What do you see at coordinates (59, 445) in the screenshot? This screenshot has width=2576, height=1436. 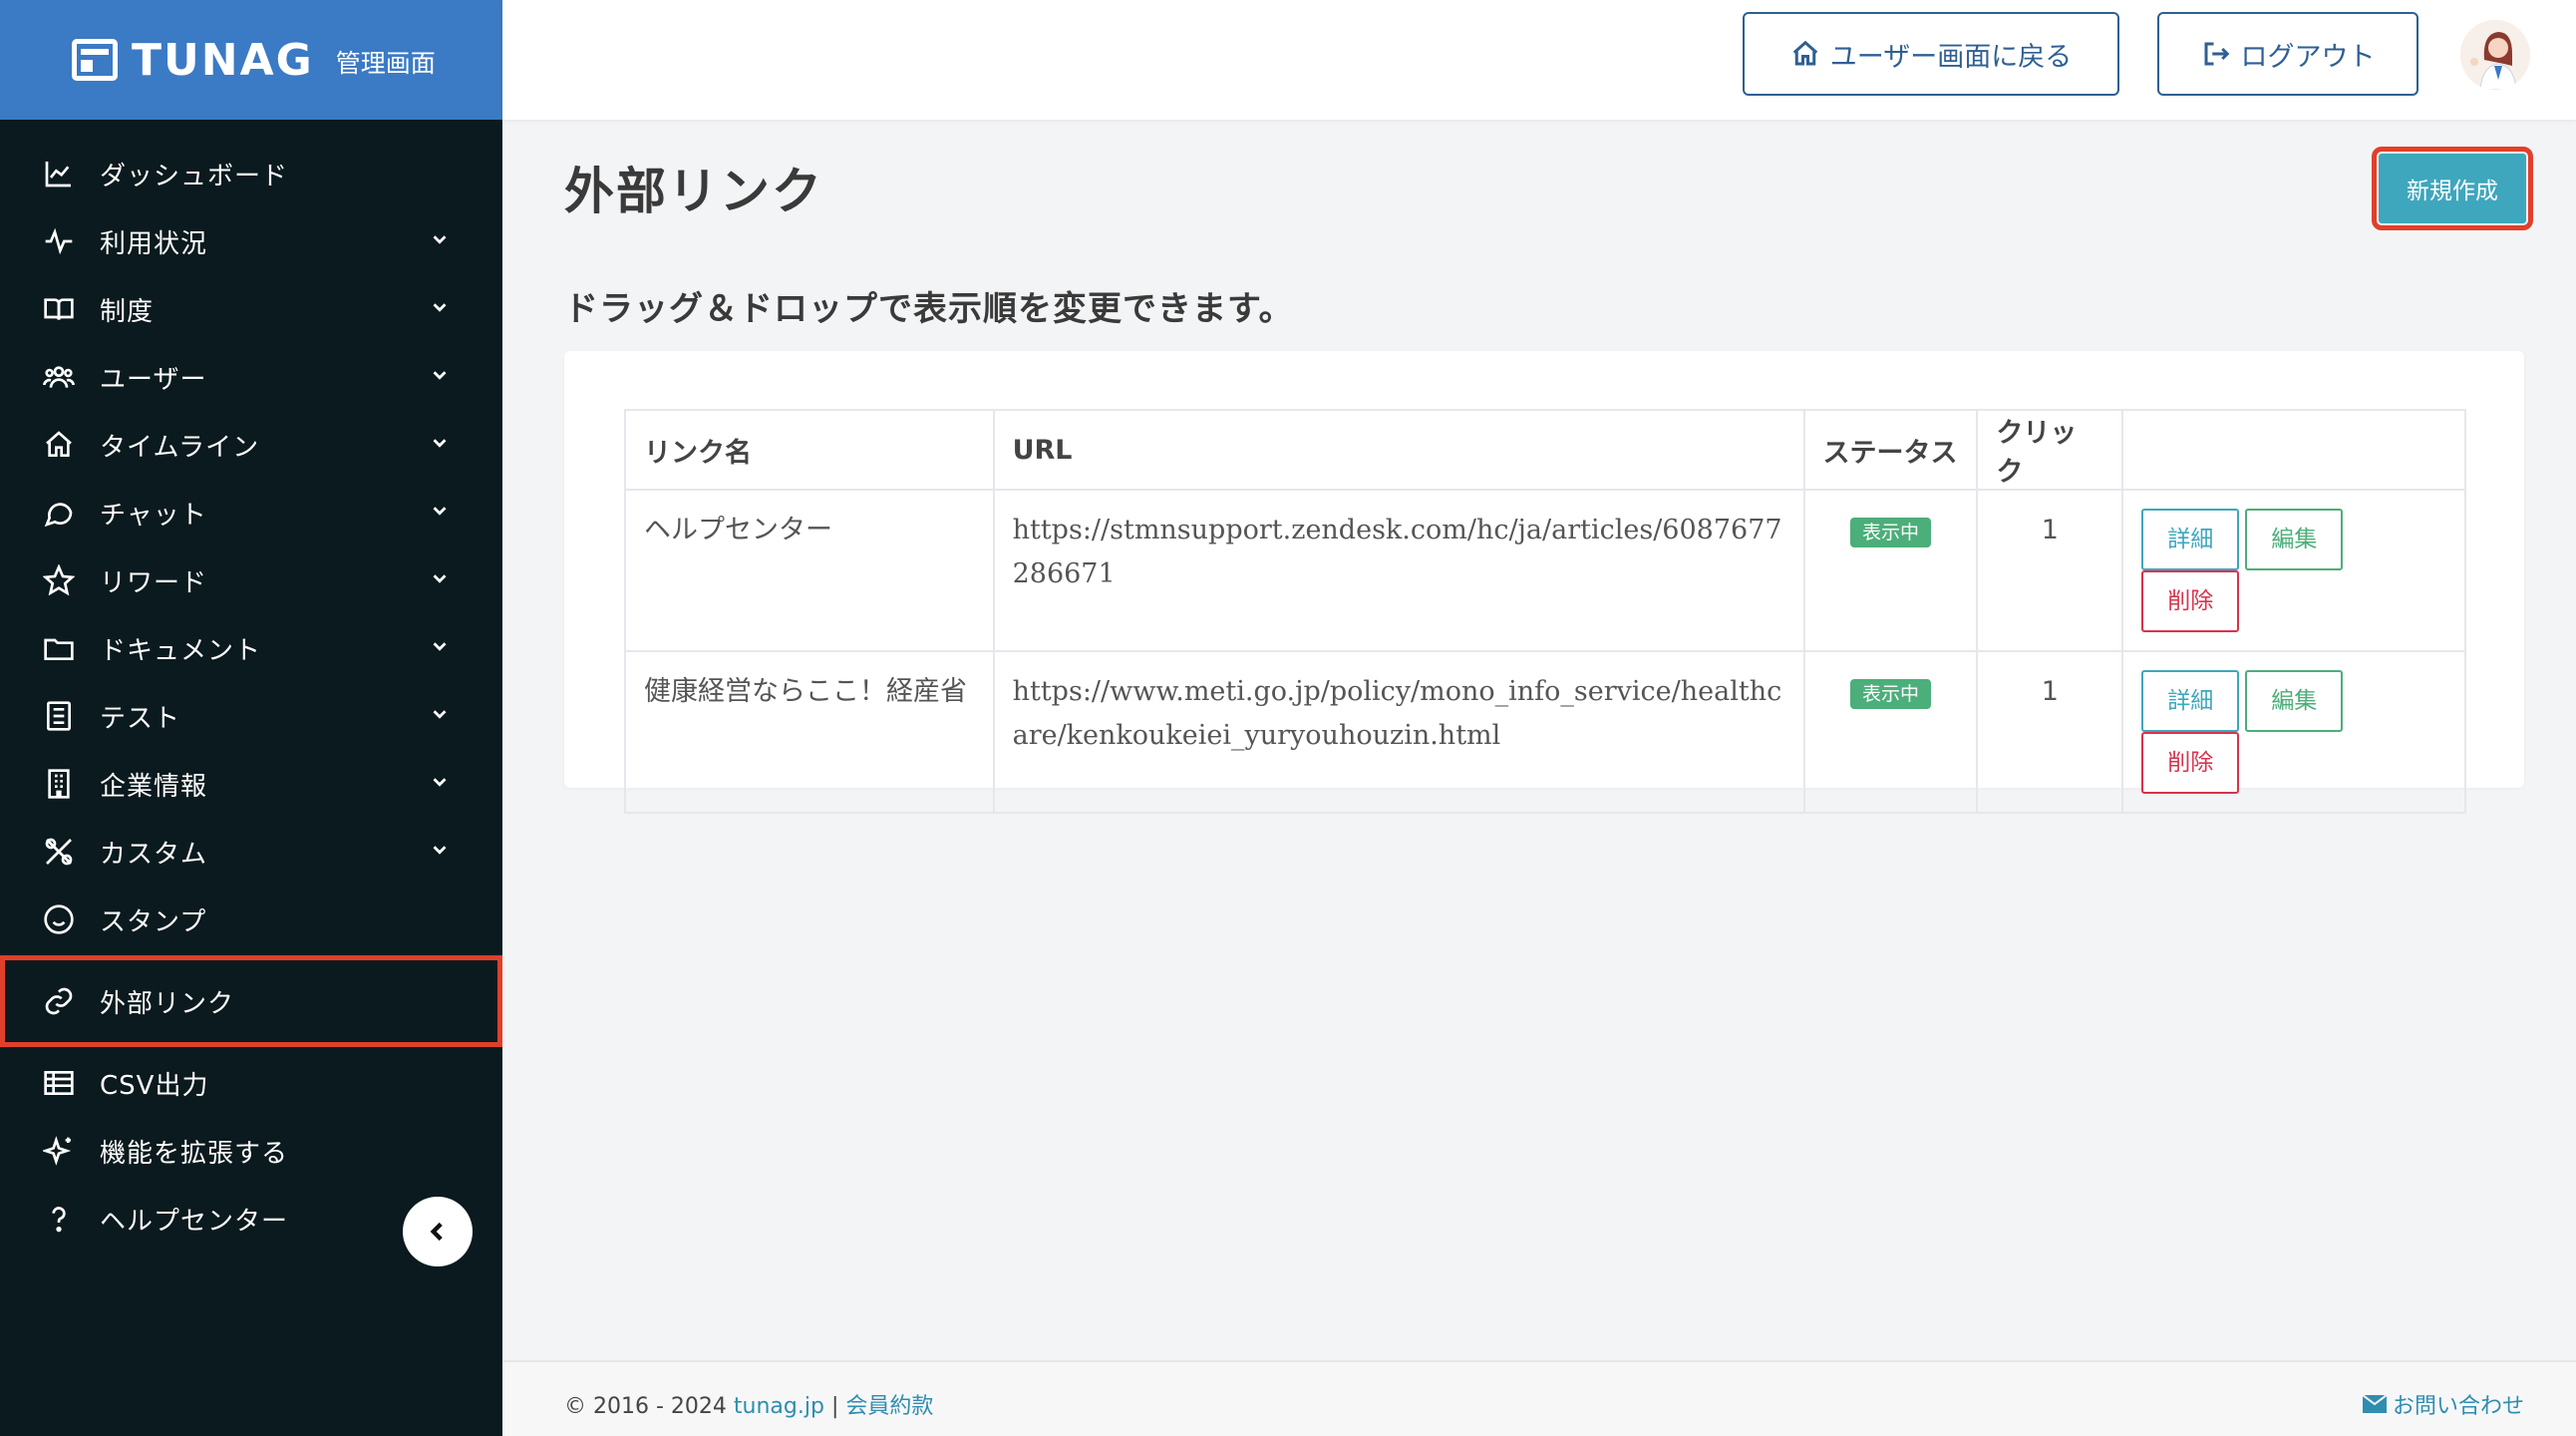 I see `home-icon` at bounding box center [59, 445].